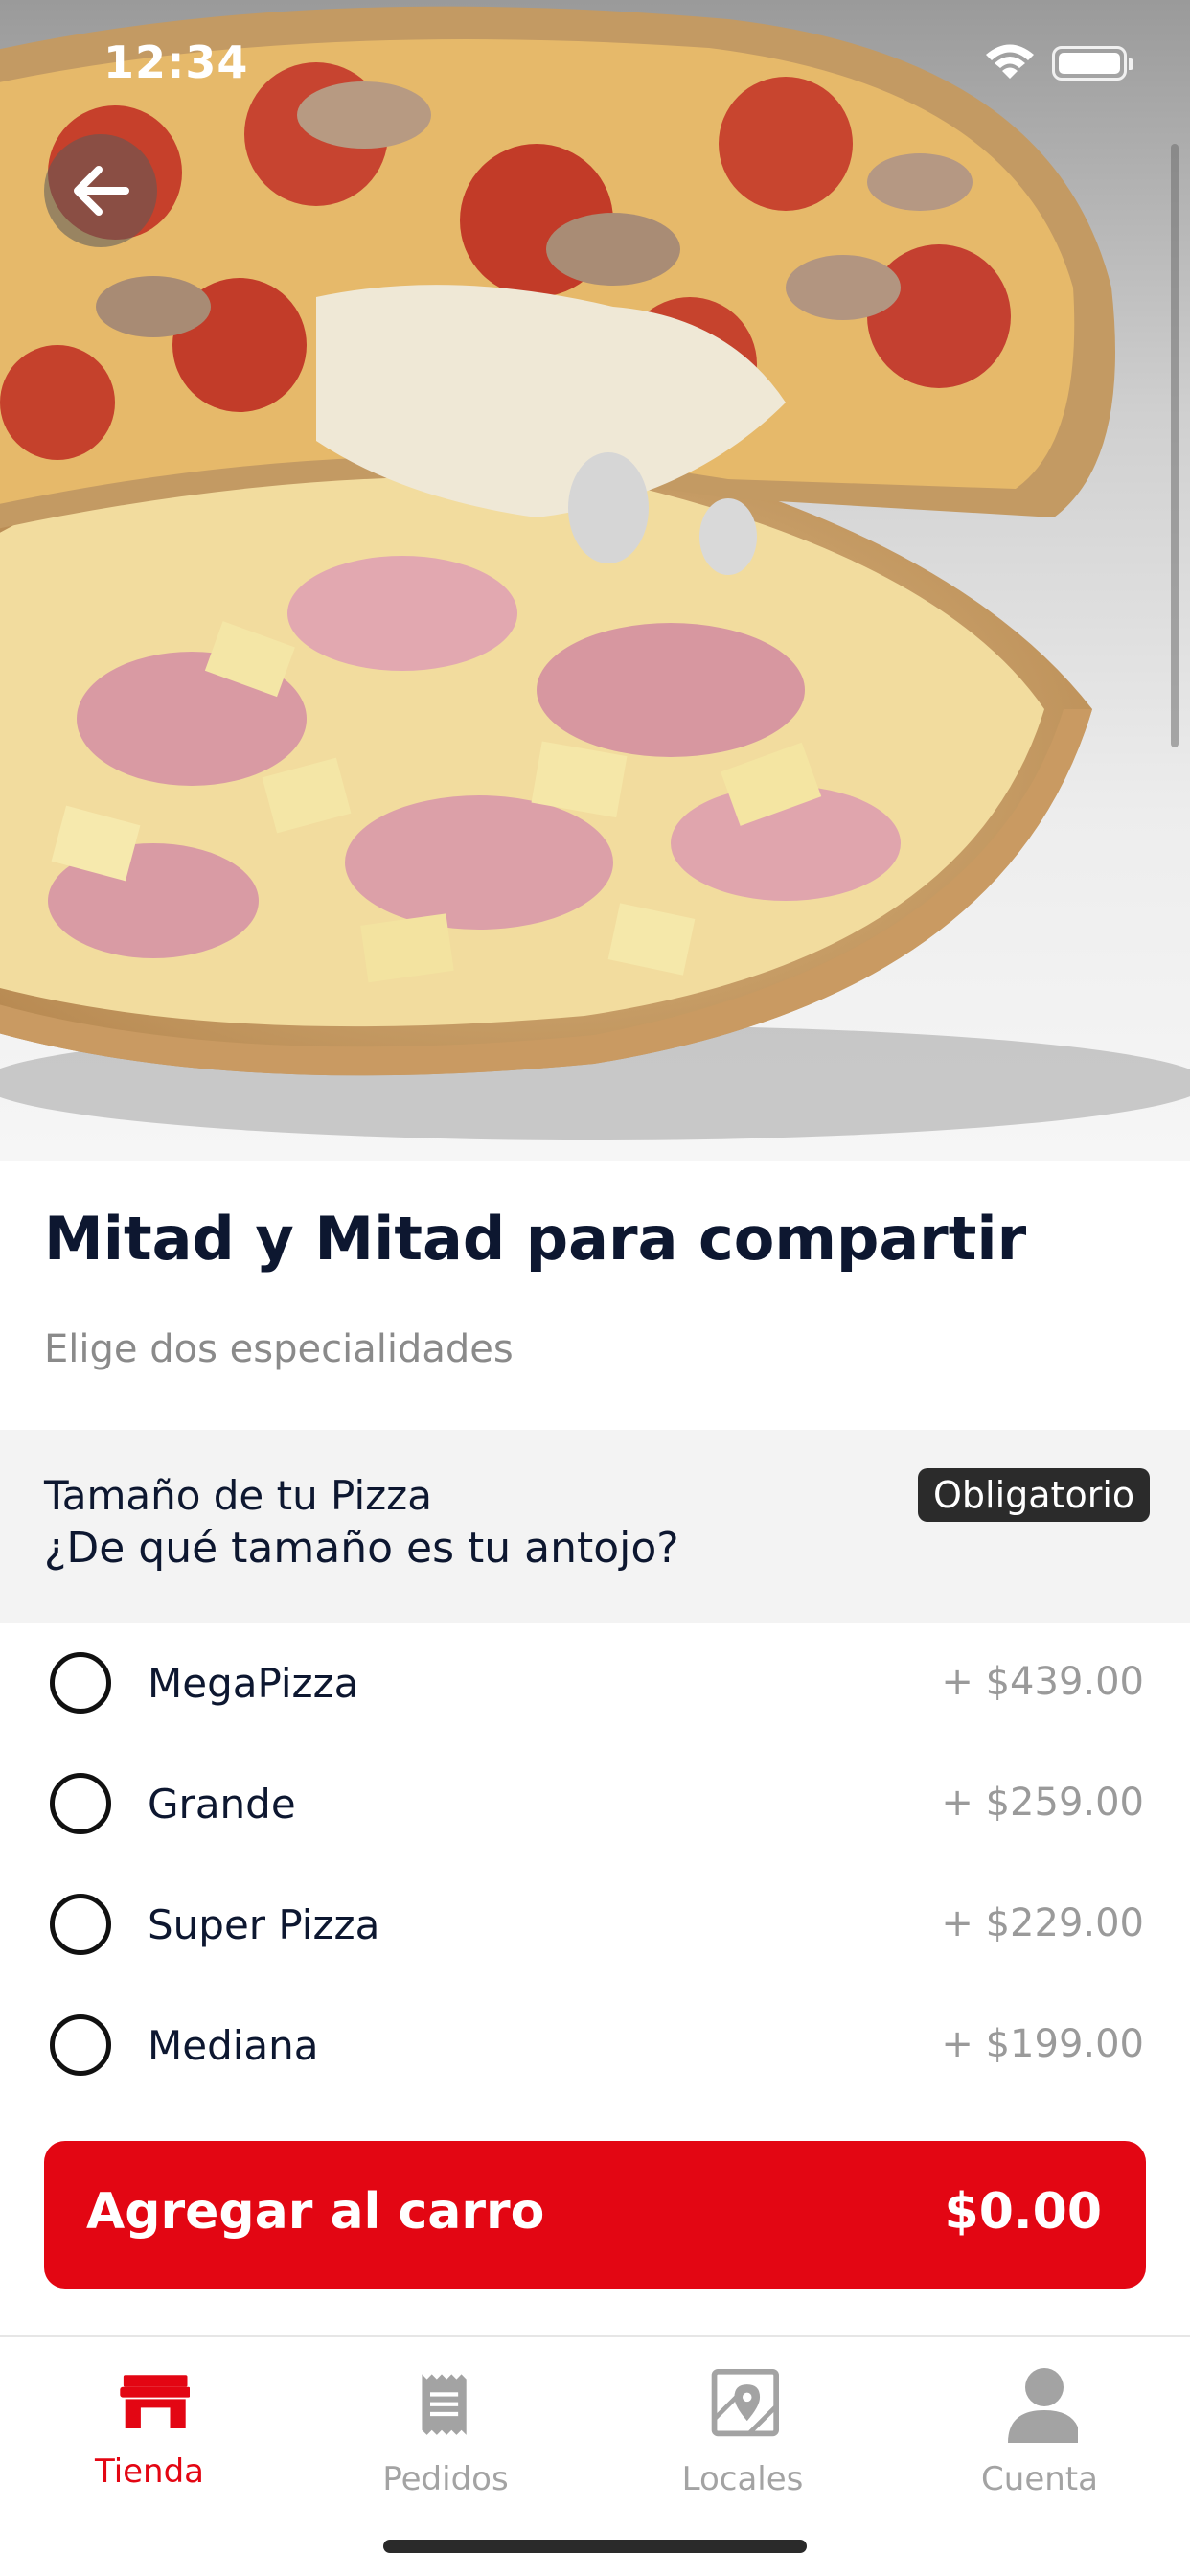 The height and width of the screenshot is (2576, 1190). Describe the element at coordinates (445, 2404) in the screenshot. I see `receipt-icon` at that location.